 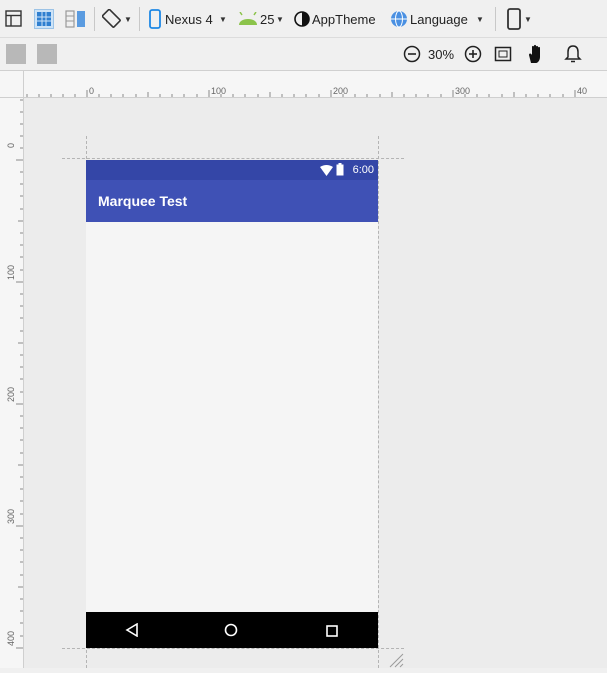 I want to click on app-title: Marquee Test, so click(x=143, y=201).